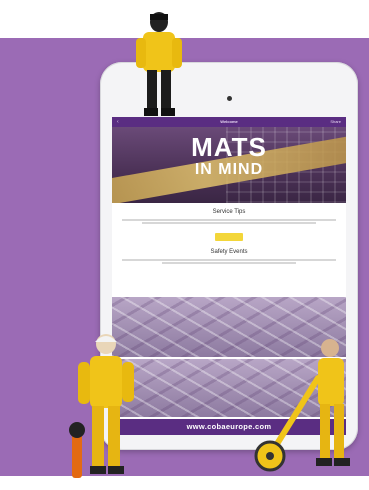  I want to click on section-service-tips: Service Tips, so click(229, 226).